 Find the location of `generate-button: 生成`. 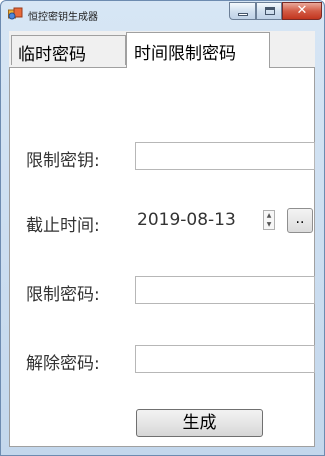

generate-button: 生成 is located at coordinates (199, 423).